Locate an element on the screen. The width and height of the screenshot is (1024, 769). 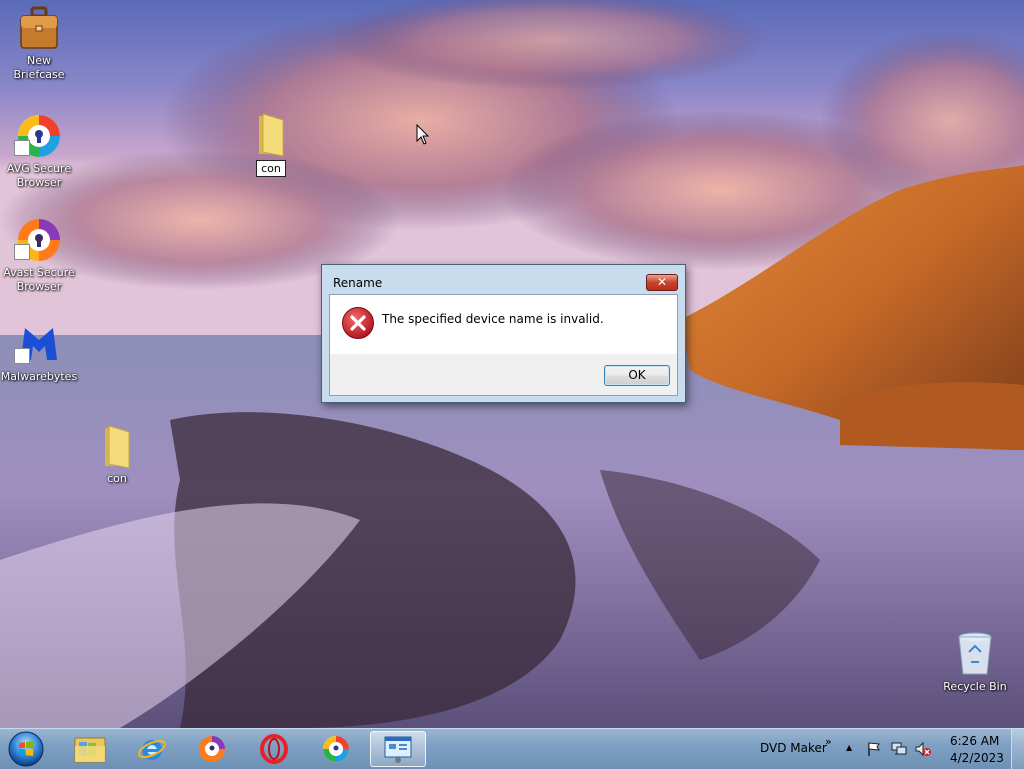
toolbar-chevron-icon: » is located at coordinates (828, 741).